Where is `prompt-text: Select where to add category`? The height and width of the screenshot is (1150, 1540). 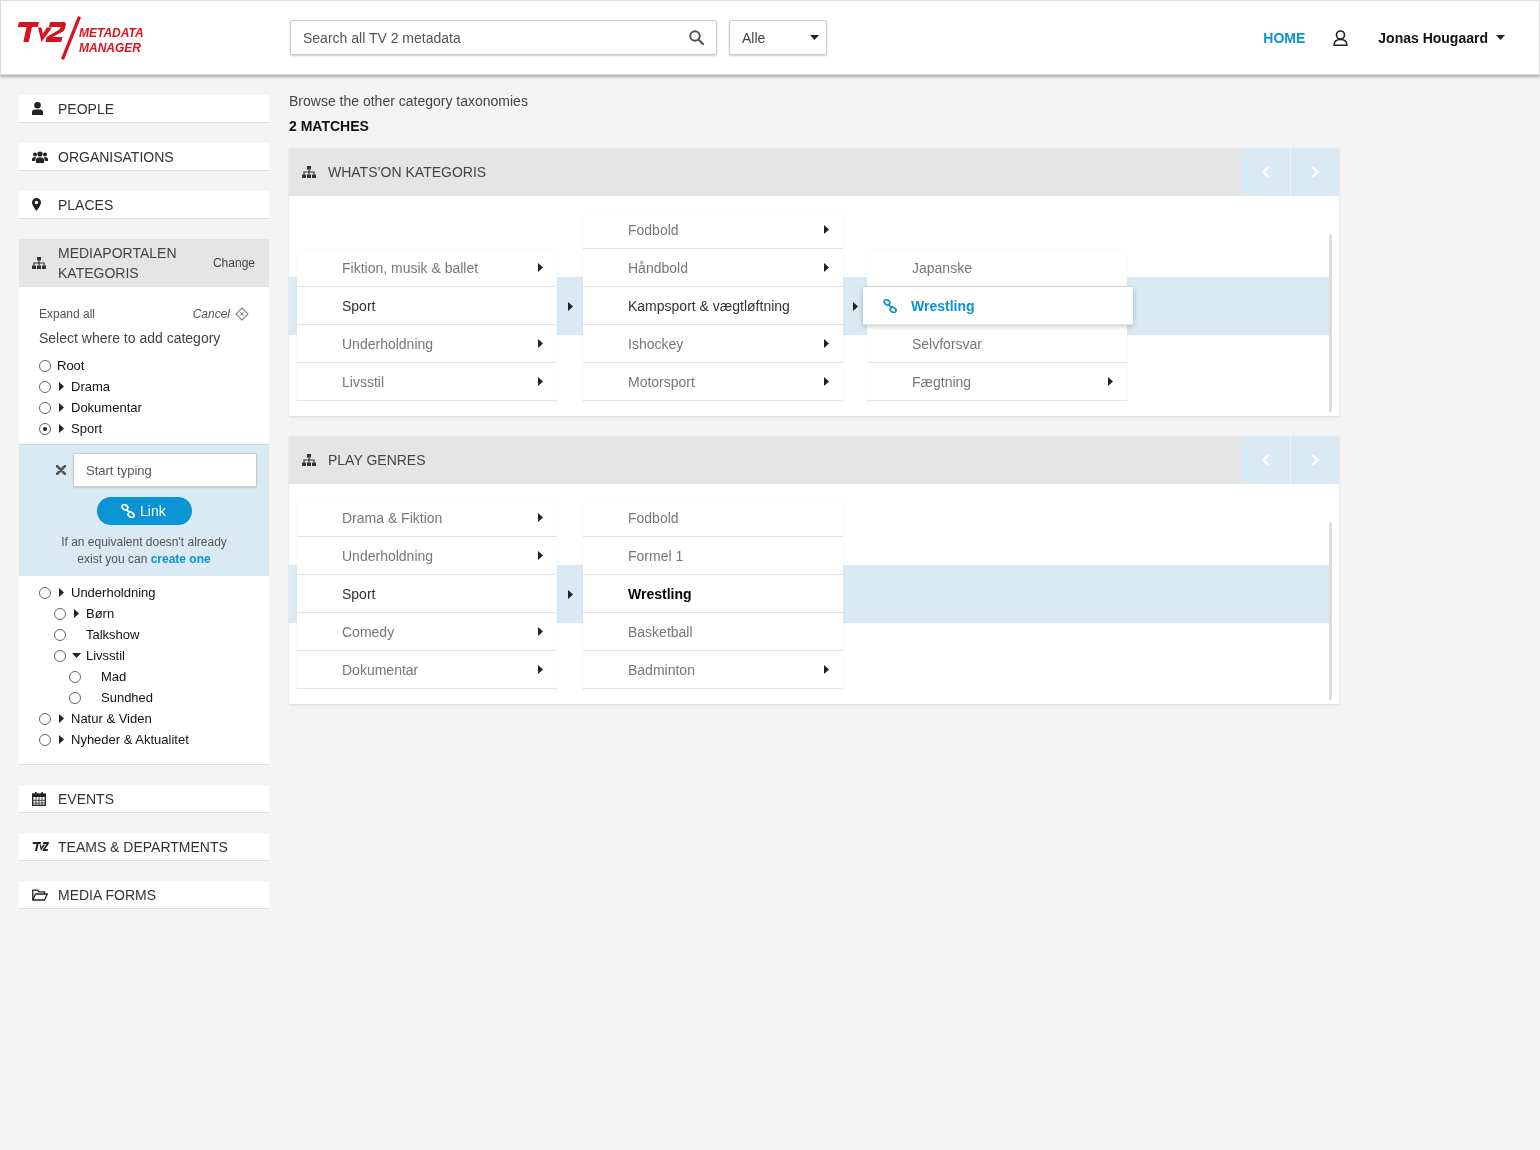
prompt-text: Select where to add category is located at coordinates (130, 338).